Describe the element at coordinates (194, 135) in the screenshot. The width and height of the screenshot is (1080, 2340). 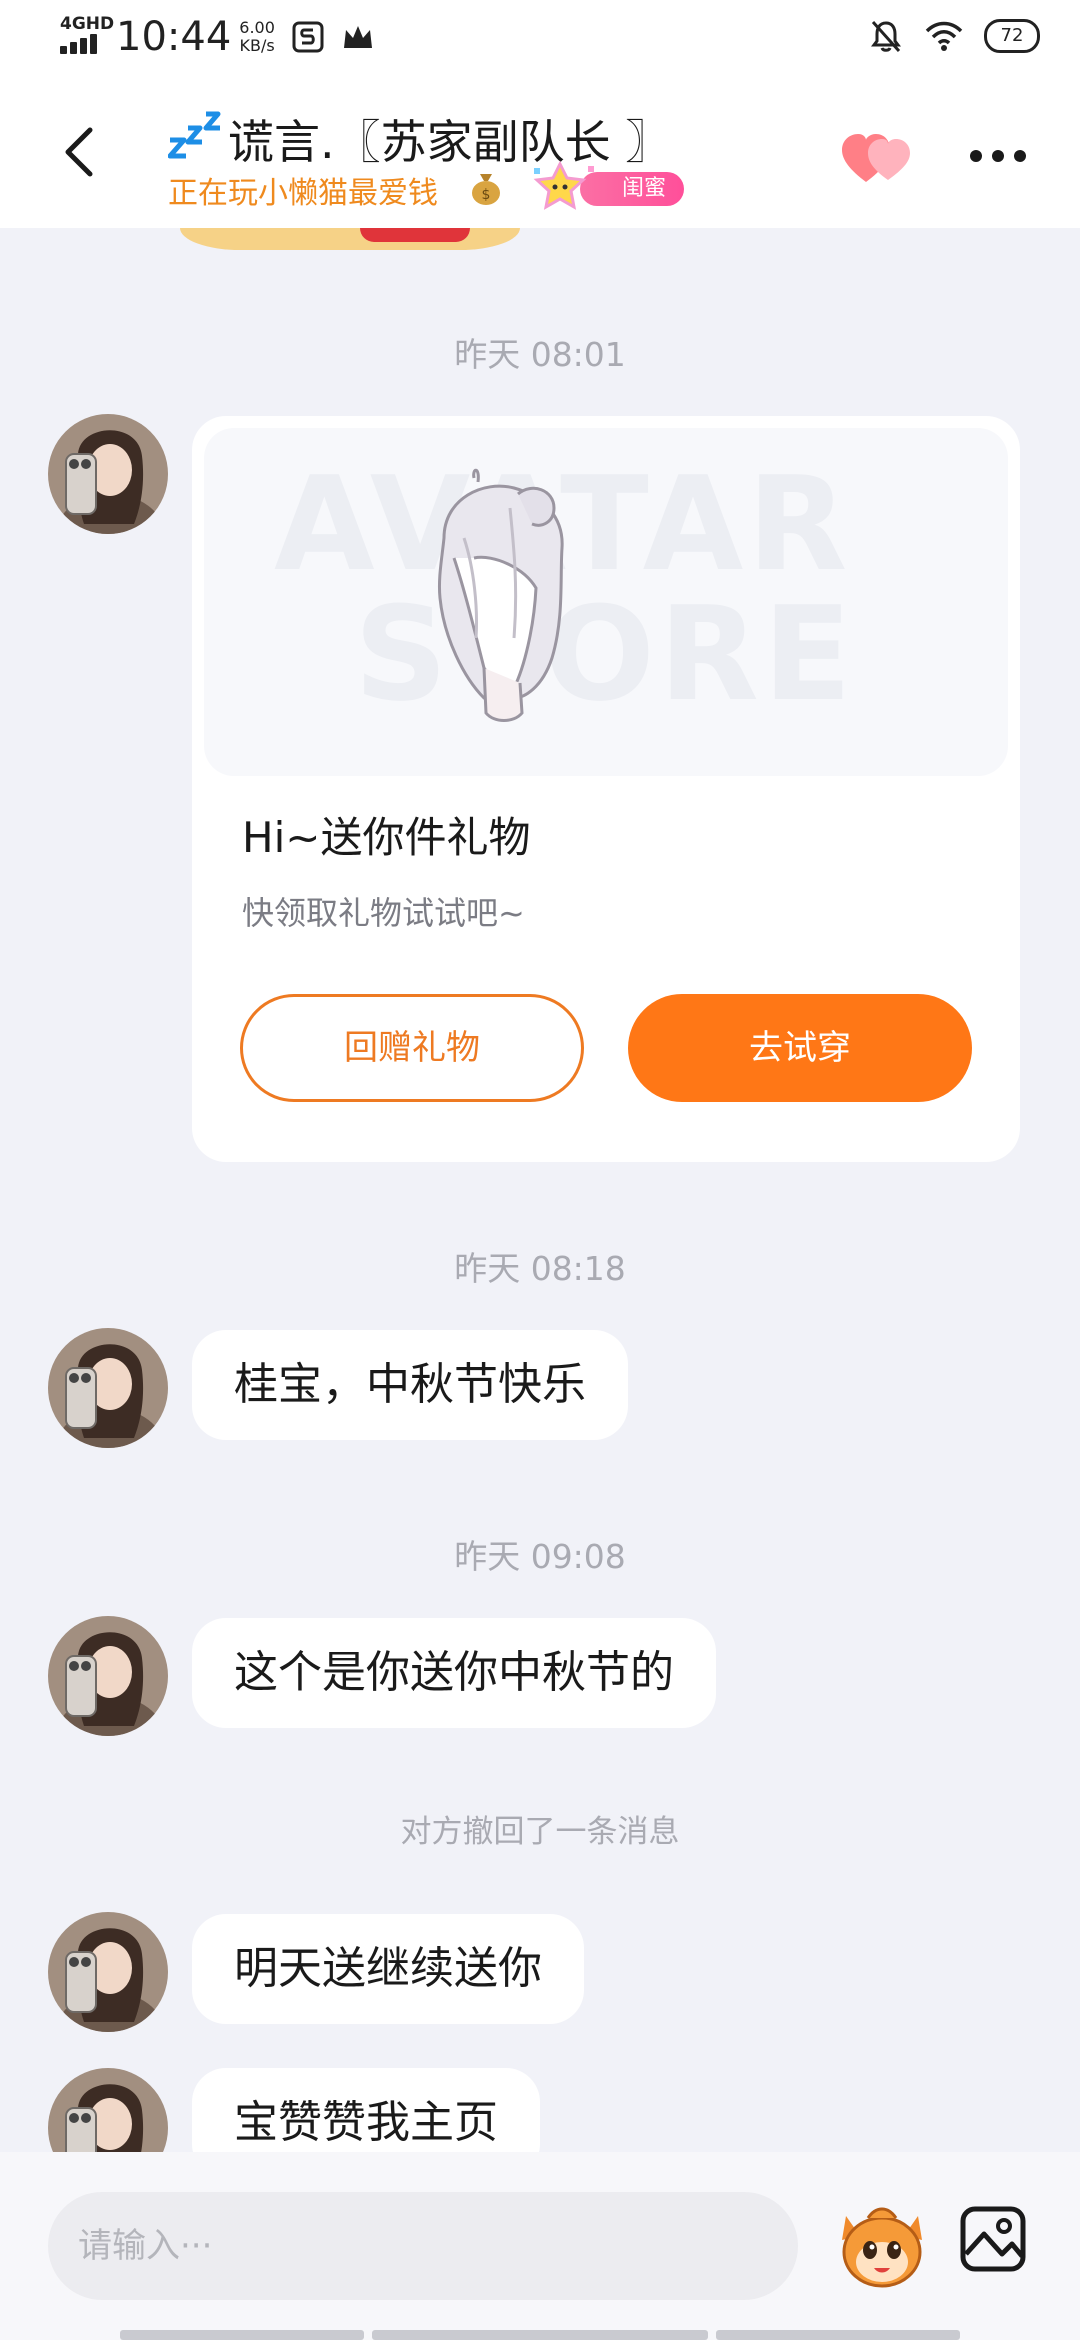
I see `sleep-zz-icon` at that location.